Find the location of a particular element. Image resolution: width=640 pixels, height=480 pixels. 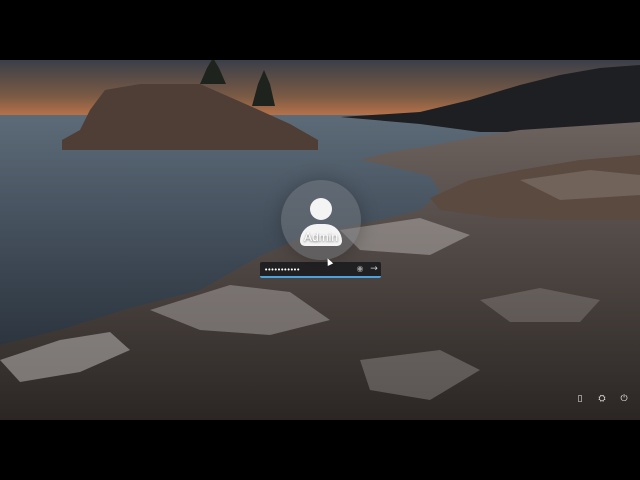

eye-icon: ◉ is located at coordinates (360, 269).